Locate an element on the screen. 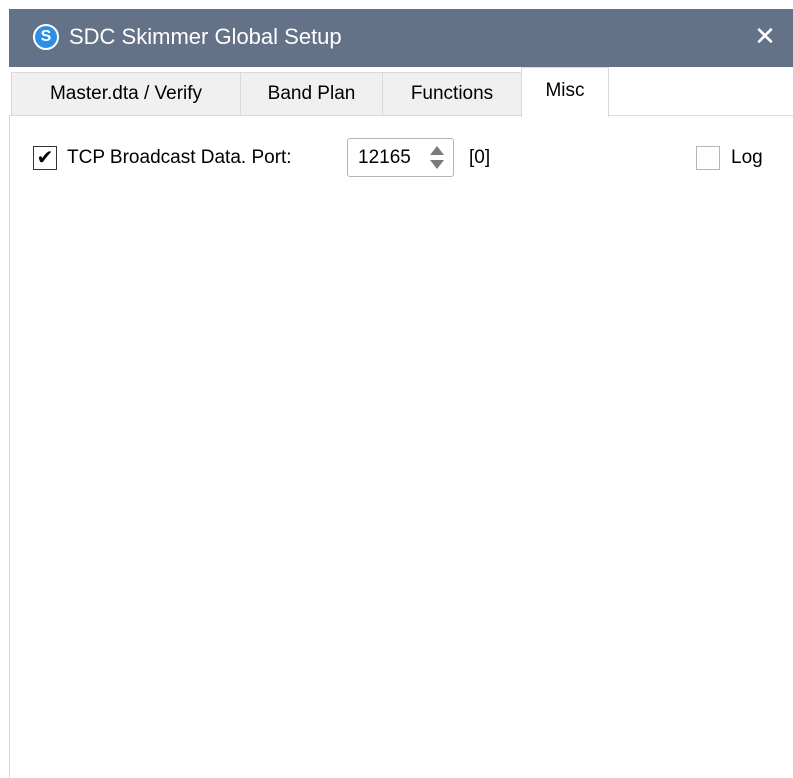  port-spinner: 12165 is located at coordinates (400, 157).